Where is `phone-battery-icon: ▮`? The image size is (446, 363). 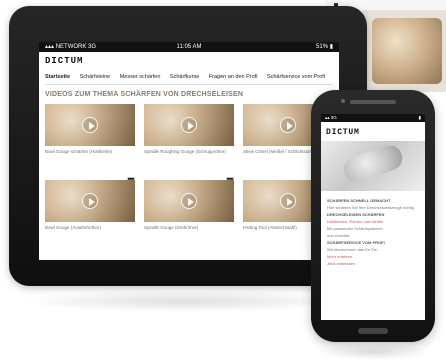 phone-battery-icon: ▮ is located at coordinates (419, 117).